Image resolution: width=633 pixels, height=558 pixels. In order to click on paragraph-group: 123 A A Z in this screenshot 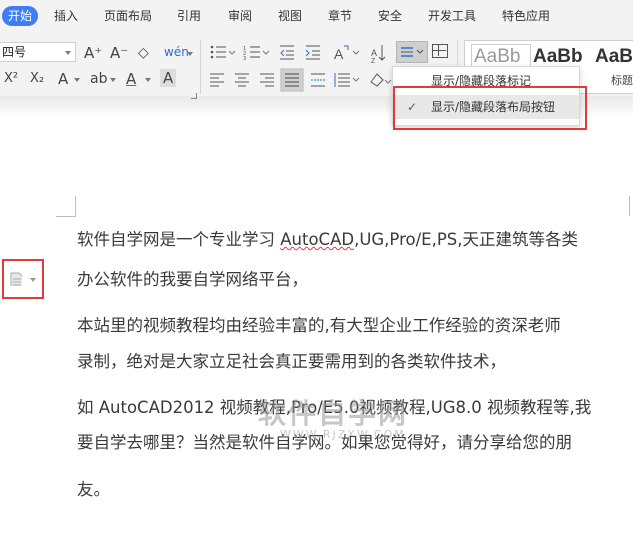, I will do `click(301, 68)`.